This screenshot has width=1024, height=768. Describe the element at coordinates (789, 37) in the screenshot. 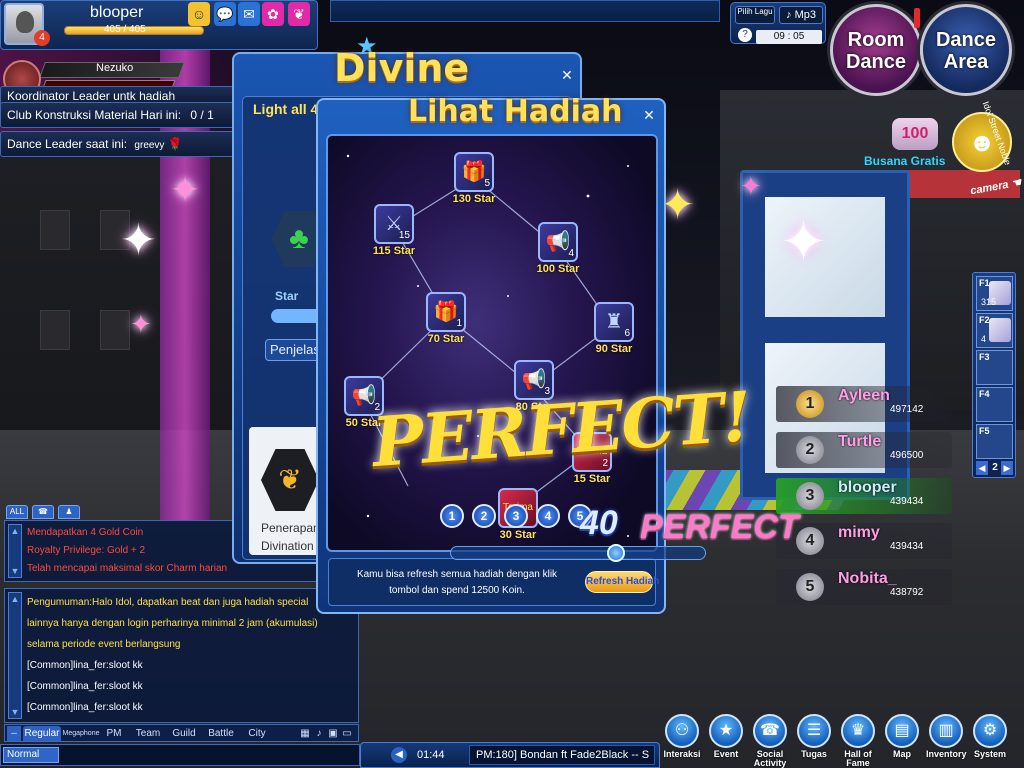

I see `clock: 09 : 05` at that location.